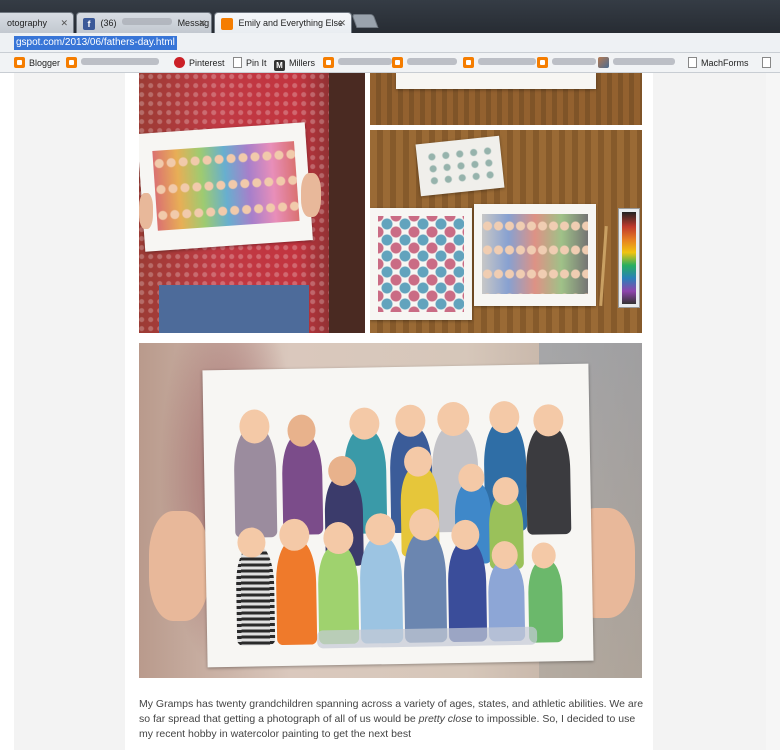 The height and width of the screenshot is (750, 780). What do you see at coordinates (279, 65) in the screenshot?
I see `m-icon: M` at bounding box center [279, 65].